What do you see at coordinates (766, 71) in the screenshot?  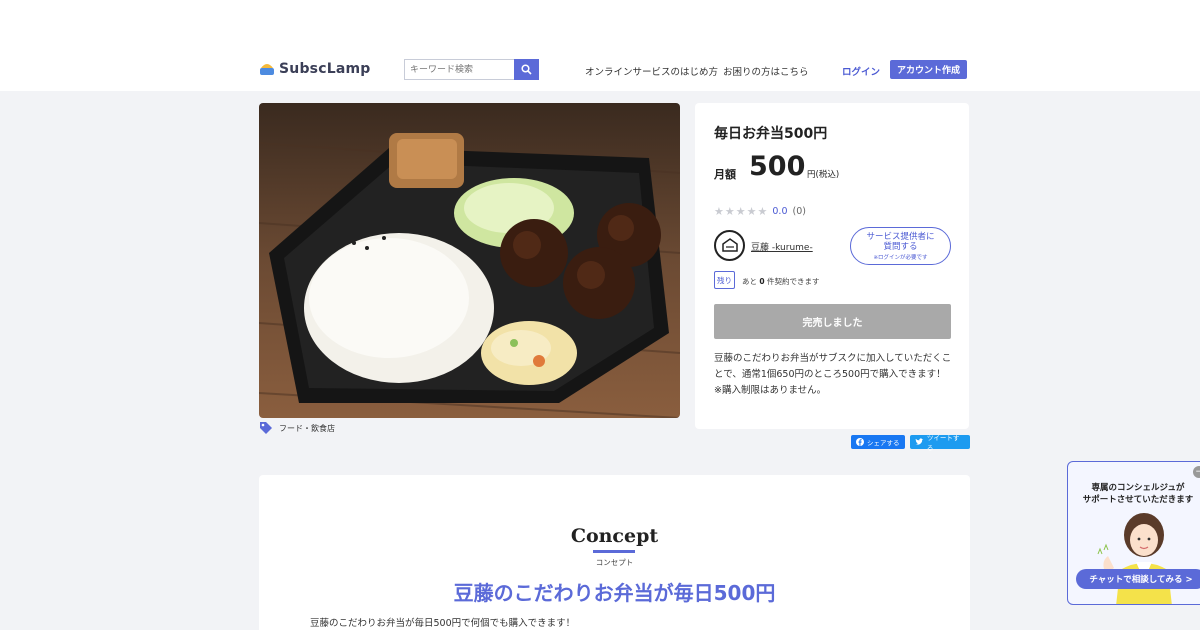 I see `nav-help: お困りの方はこちら` at bounding box center [766, 71].